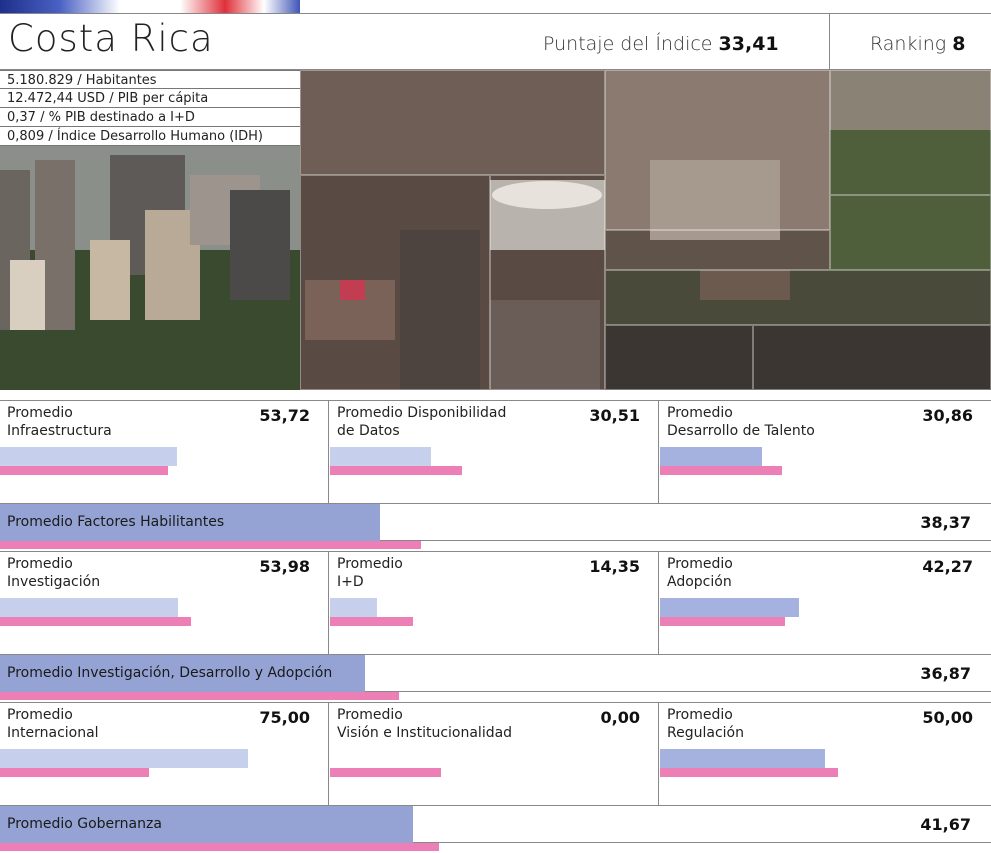 This screenshot has width=991, height=853. What do you see at coordinates (825, 452) in the screenshot?
I see `metric-card: Promedio Desarrollo de Talento 30,86` at bounding box center [825, 452].